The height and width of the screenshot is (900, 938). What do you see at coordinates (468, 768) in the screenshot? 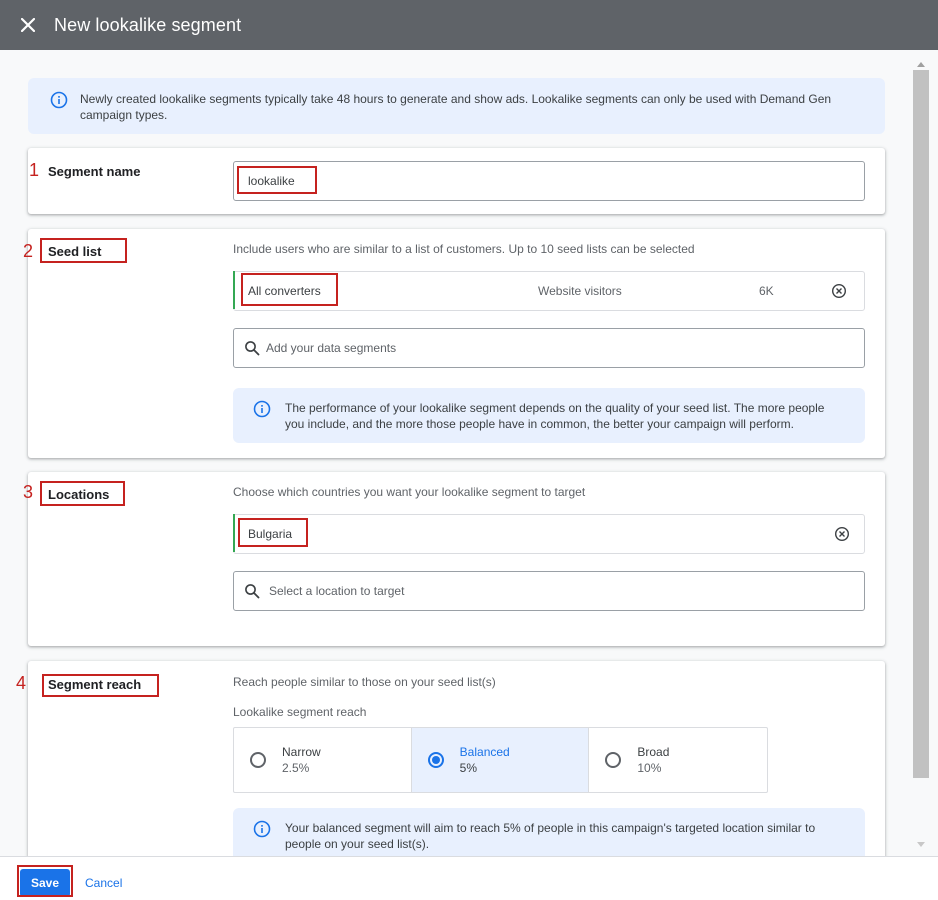
I see `reach-option-pct: 5%` at bounding box center [468, 768].